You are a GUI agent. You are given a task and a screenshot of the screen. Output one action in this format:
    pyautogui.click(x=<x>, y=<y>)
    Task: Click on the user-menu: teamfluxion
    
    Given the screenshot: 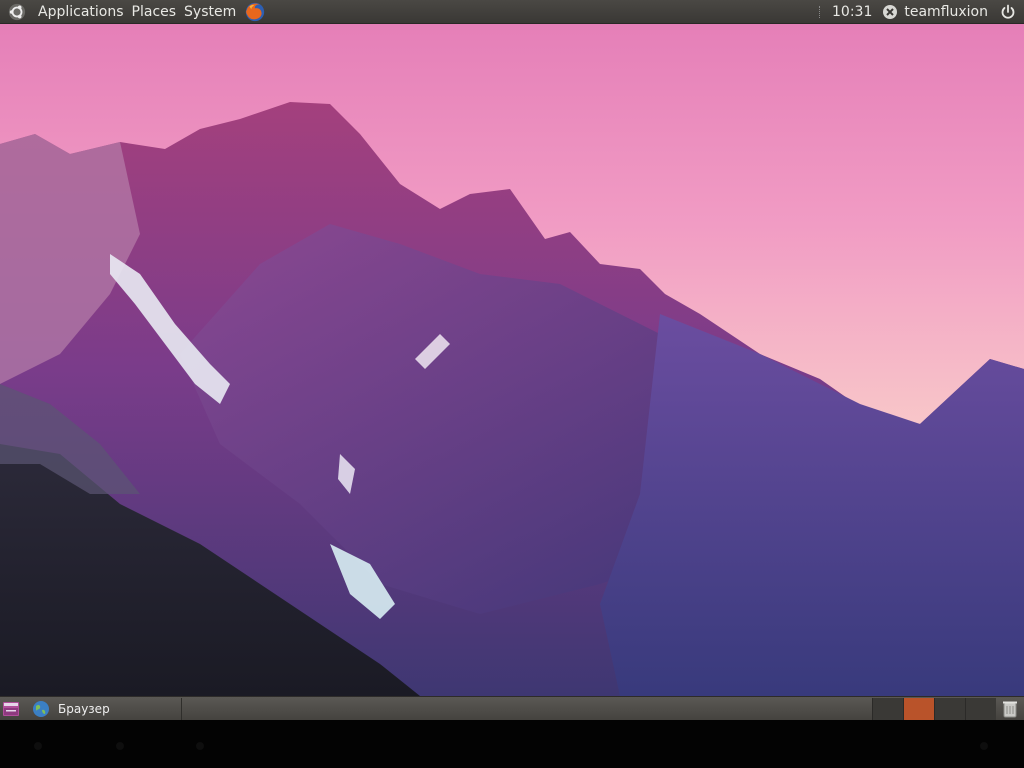 What is the action you would take?
    pyautogui.click(x=946, y=12)
    